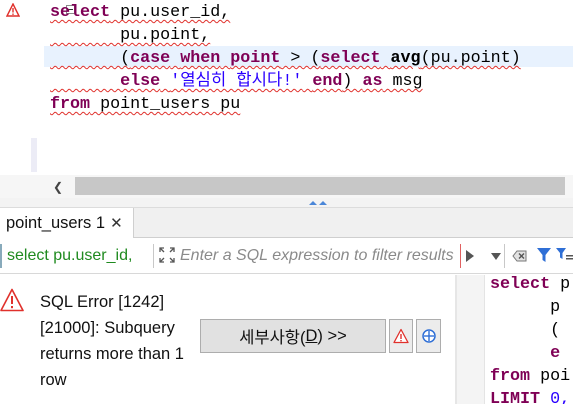 Image resolution: width=573 pixels, height=404 pixels. What do you see at coordinates (285, 12) in the screenshot?
I see `code-line: select pu.user_id,` at bounding box center [285, 12].